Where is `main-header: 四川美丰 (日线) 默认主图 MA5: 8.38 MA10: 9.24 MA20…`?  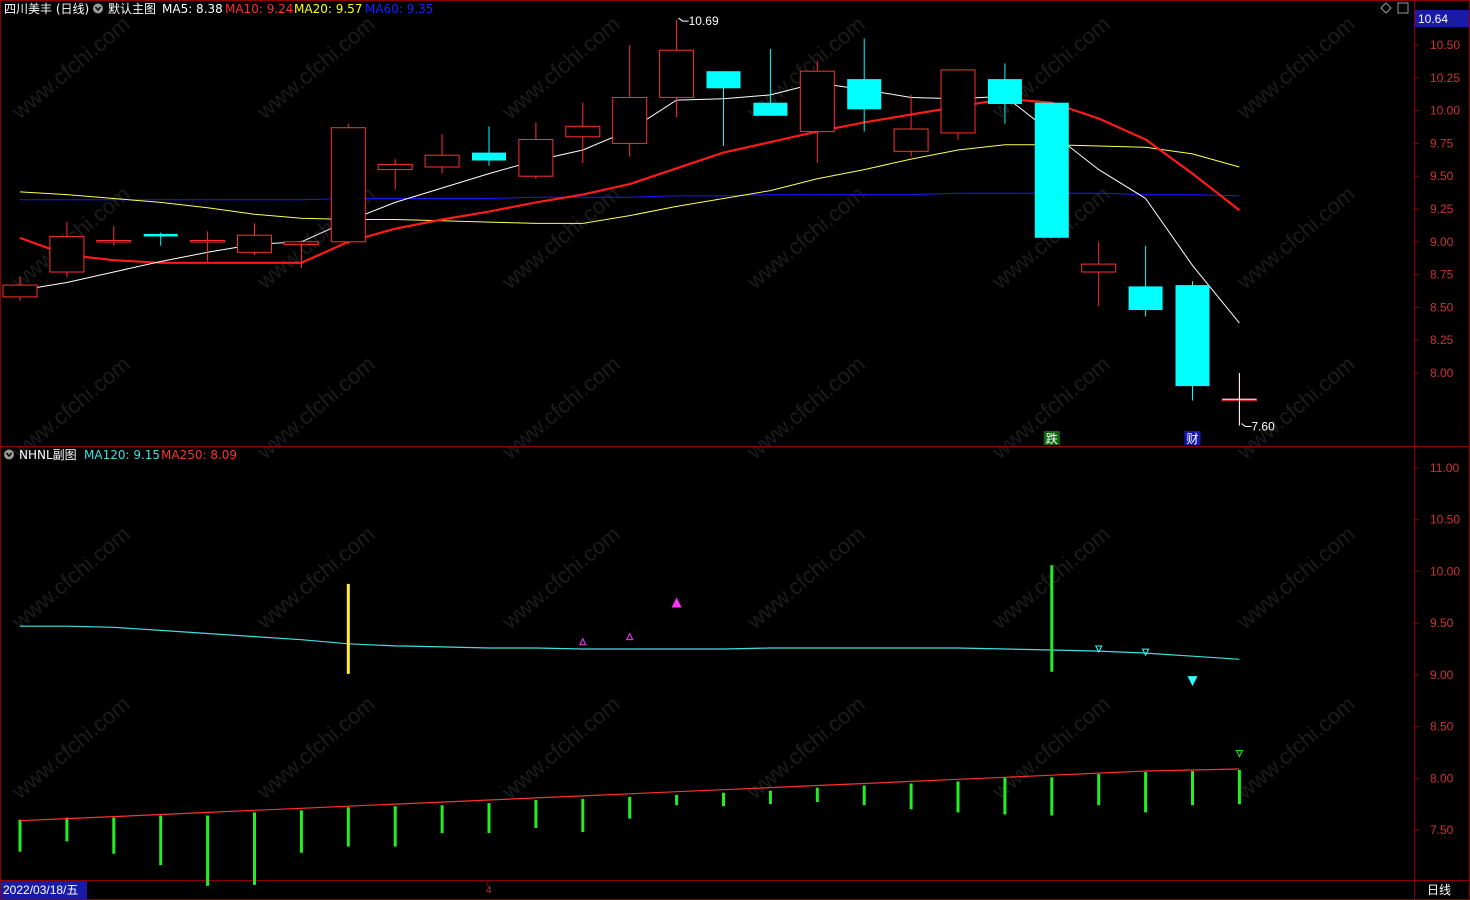
main-header: 四川美丰 (日线) 默认主图 MA5: 8.38 MA10: 9.24 MA20… is located at coordinates (736, 14).